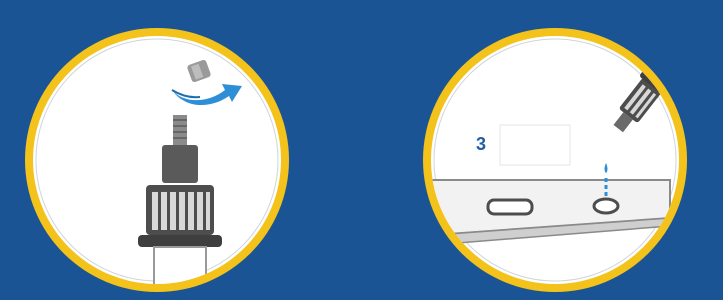 This screenshot has height=300, width=723. I want to click on result-window-icon, so click(510, 207).